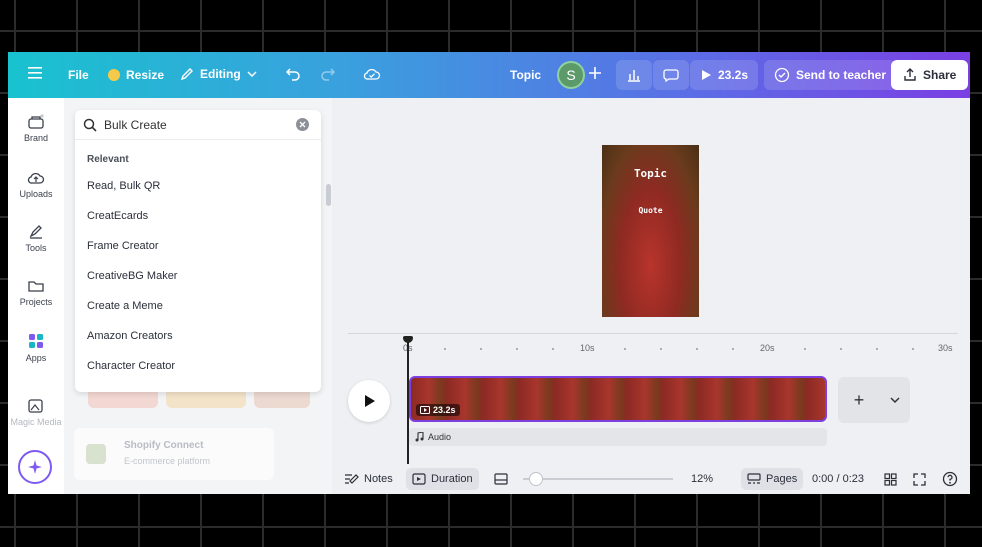 The width and height of the screenshot is (982, 547). Describe the element at coordinates (859, 400) in the screenshot. I see `add-page-button: +` at that location.